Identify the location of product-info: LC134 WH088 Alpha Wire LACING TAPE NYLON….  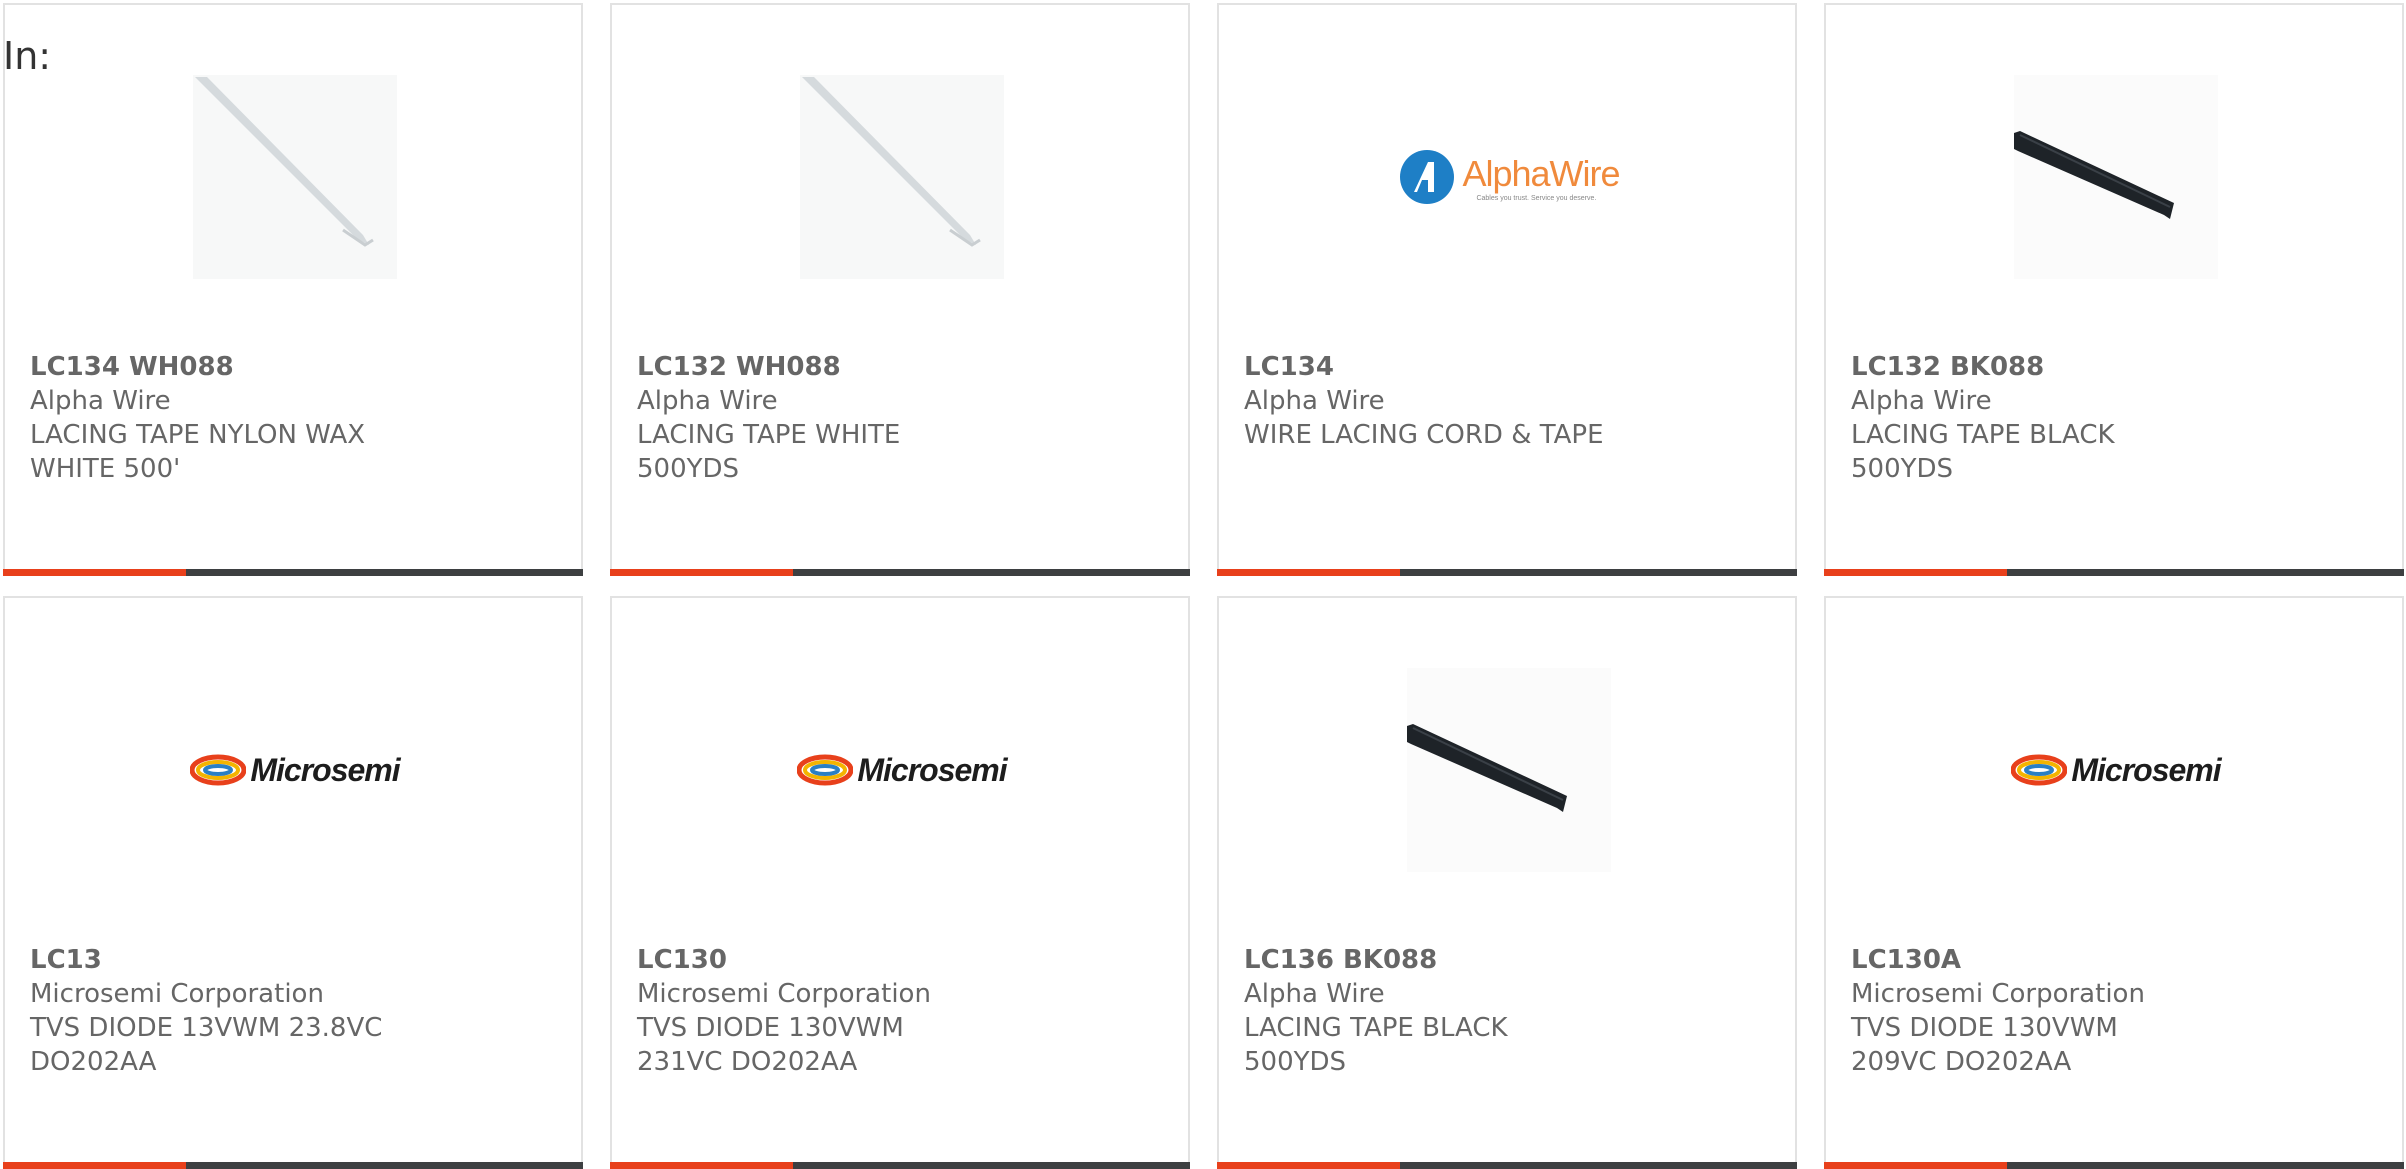
(210, 418).